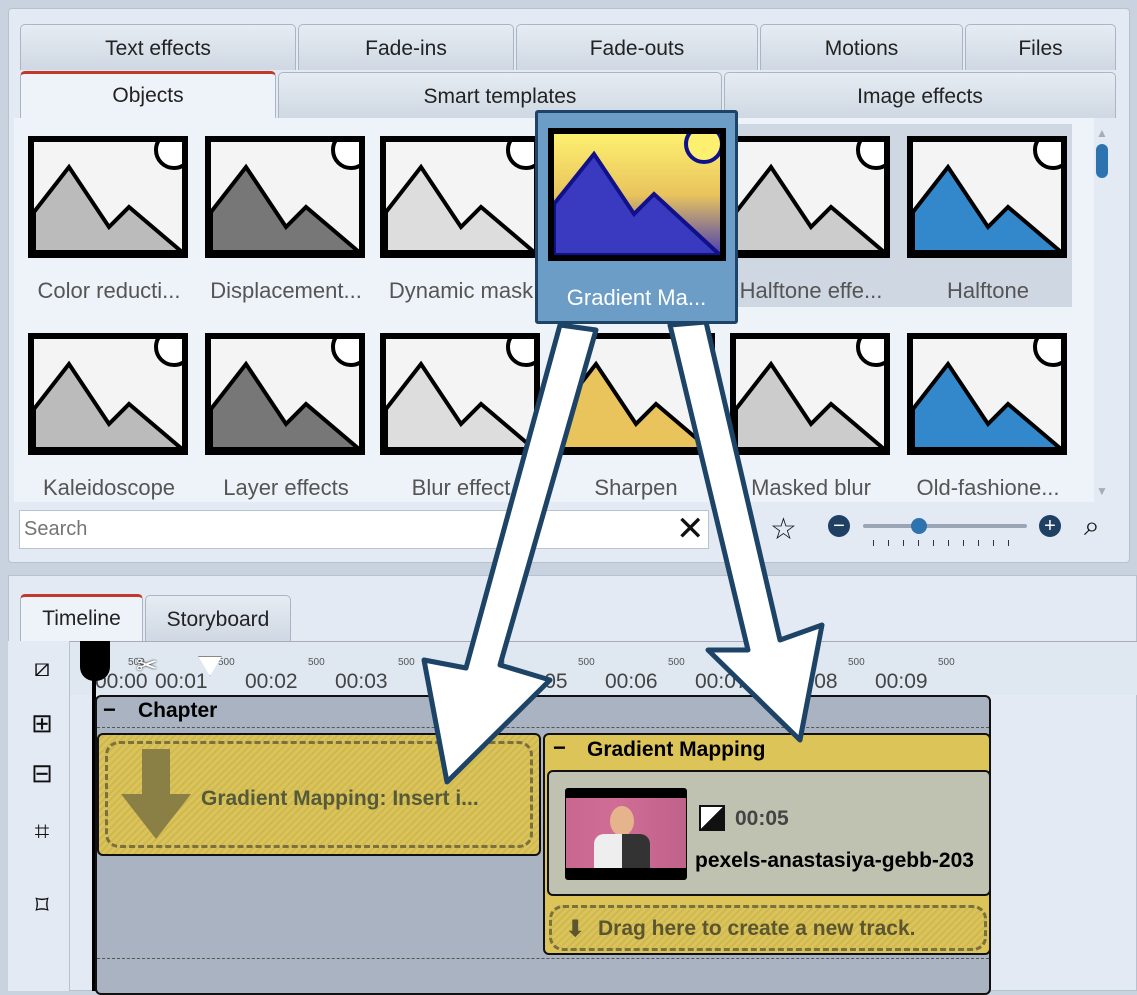 This screenshot has height=995, width=1137. Describe the element at coordinates (510, 553) in the screenshot. I see `drag-arrow-left` at that location.